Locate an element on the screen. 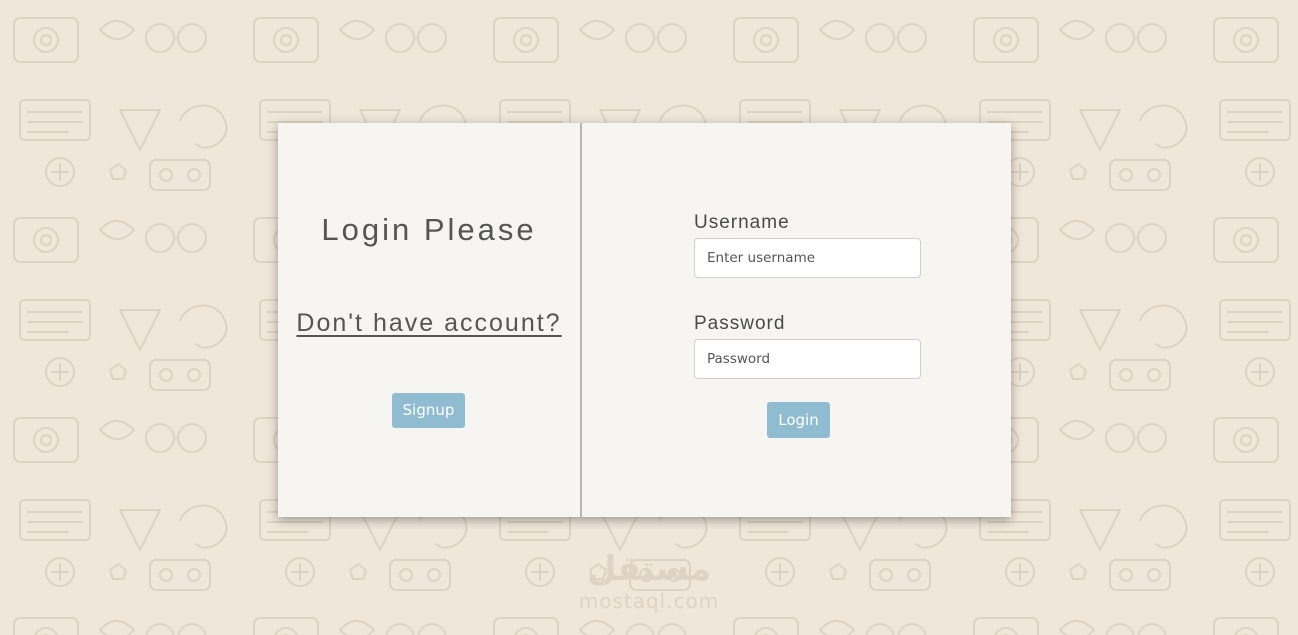 This screenshot has height=635, width=1298. dont-have-account-link: Don't have account? is located at coordinates (429, 323).